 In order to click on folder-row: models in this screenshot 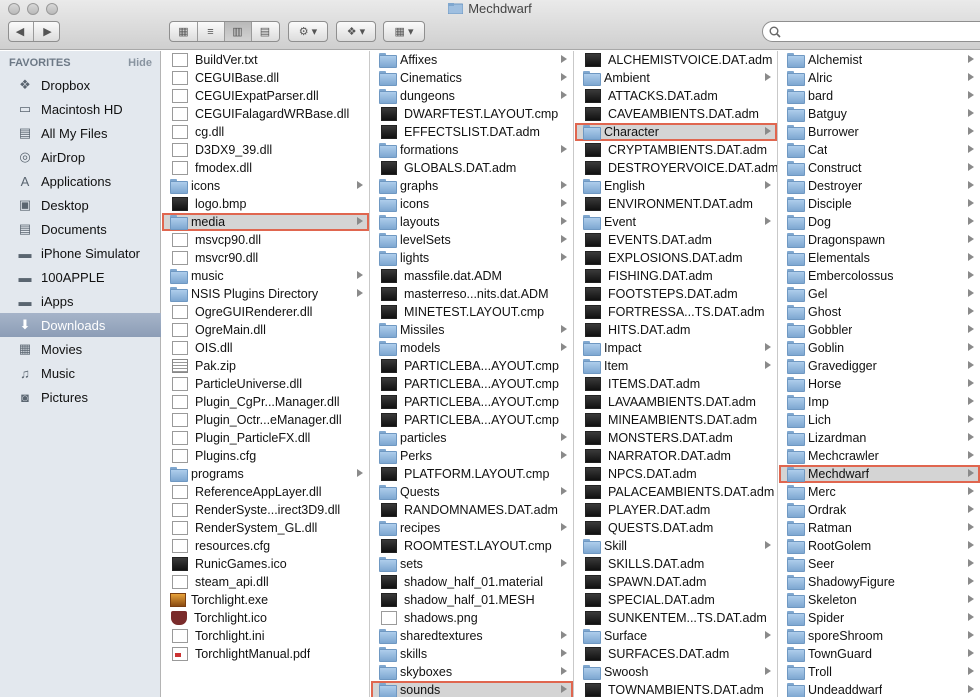, I will do `click(472, 348)`.